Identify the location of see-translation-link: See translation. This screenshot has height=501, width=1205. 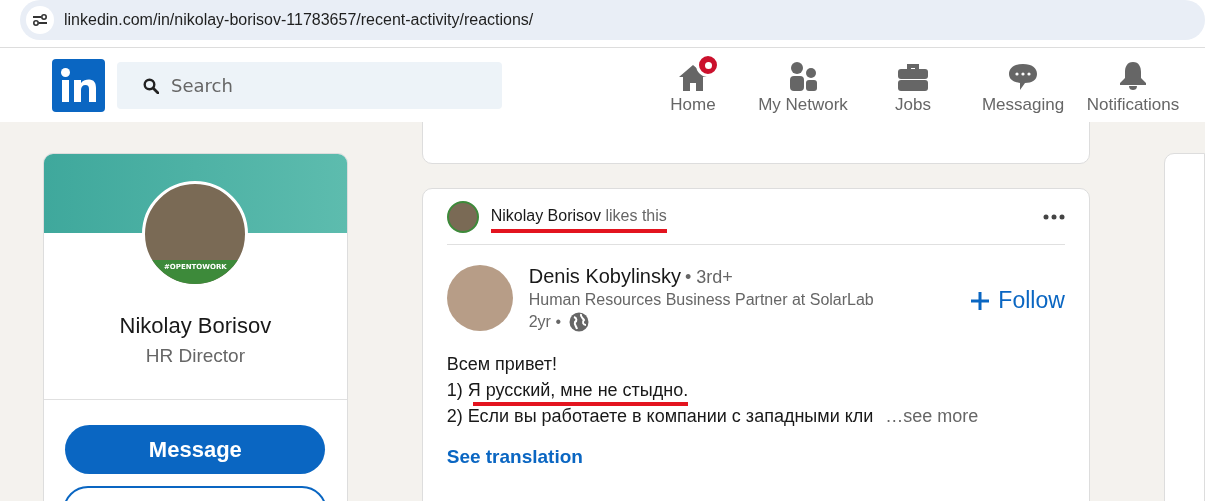
(514, 457).